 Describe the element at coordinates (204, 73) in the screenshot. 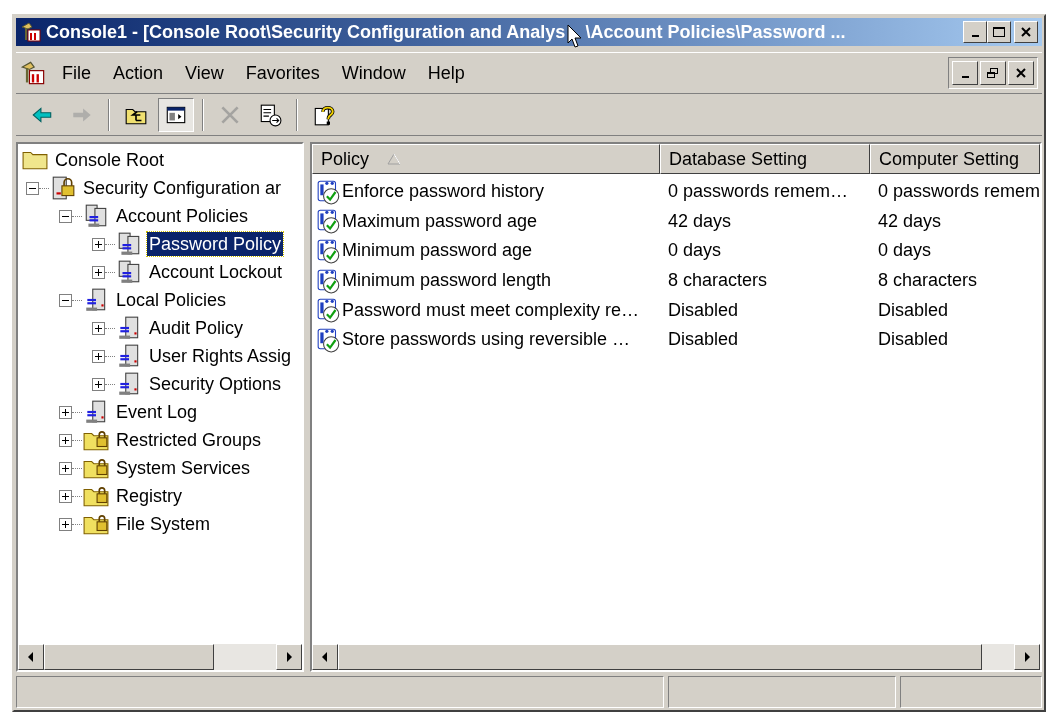

I see `menu-item: View` at that location.